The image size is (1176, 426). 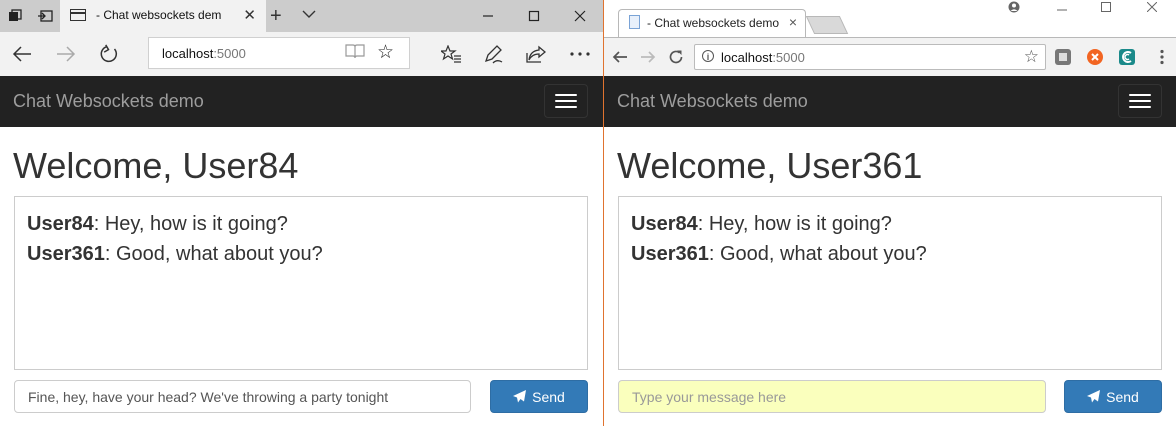 I want to click on tab-title: - Chat websockets dem, so click(x=159, y=15).